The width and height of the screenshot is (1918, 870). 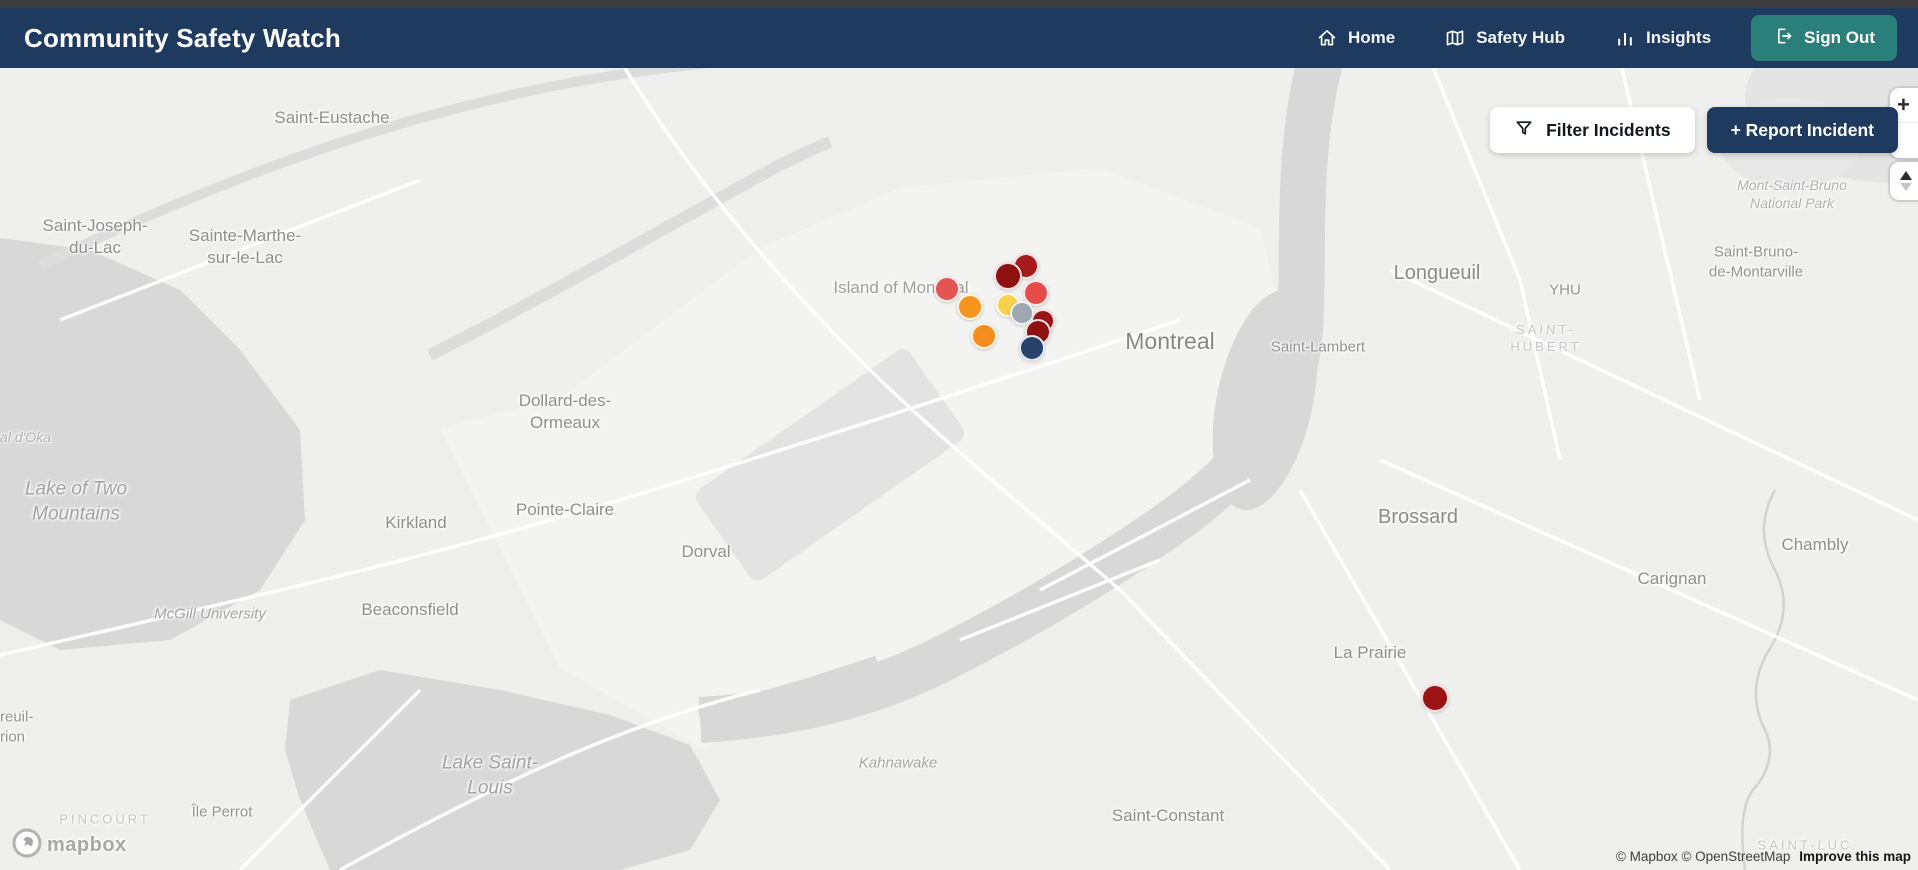 I want to click on nav-item-insights: Insights, so click(x=1663, y=38).